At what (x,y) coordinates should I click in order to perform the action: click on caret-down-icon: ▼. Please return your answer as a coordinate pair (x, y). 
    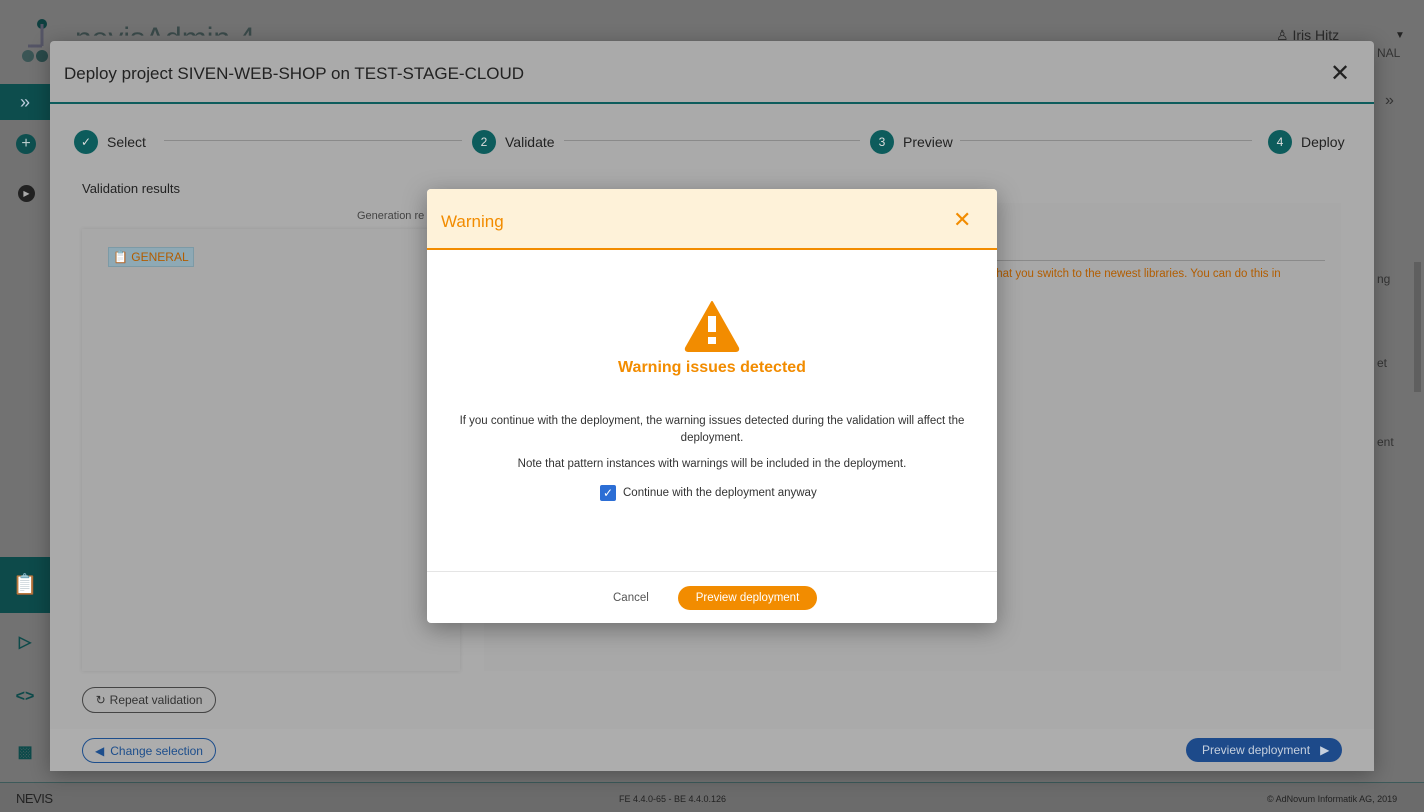
    Looking at the image, I should click on (1400, 35).